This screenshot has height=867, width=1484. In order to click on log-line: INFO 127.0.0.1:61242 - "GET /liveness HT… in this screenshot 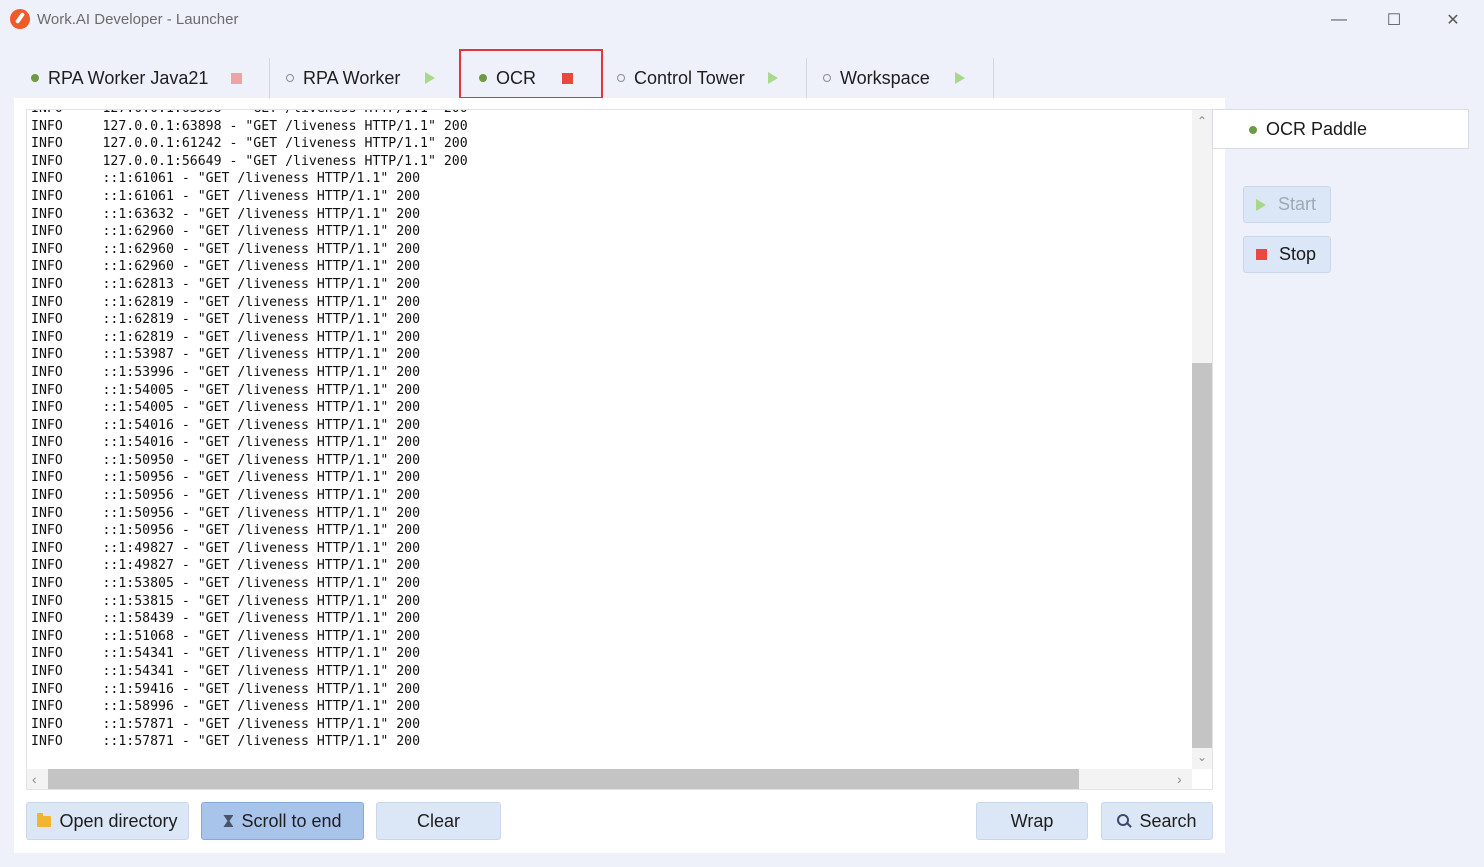, I will do `click(249, 144)`.